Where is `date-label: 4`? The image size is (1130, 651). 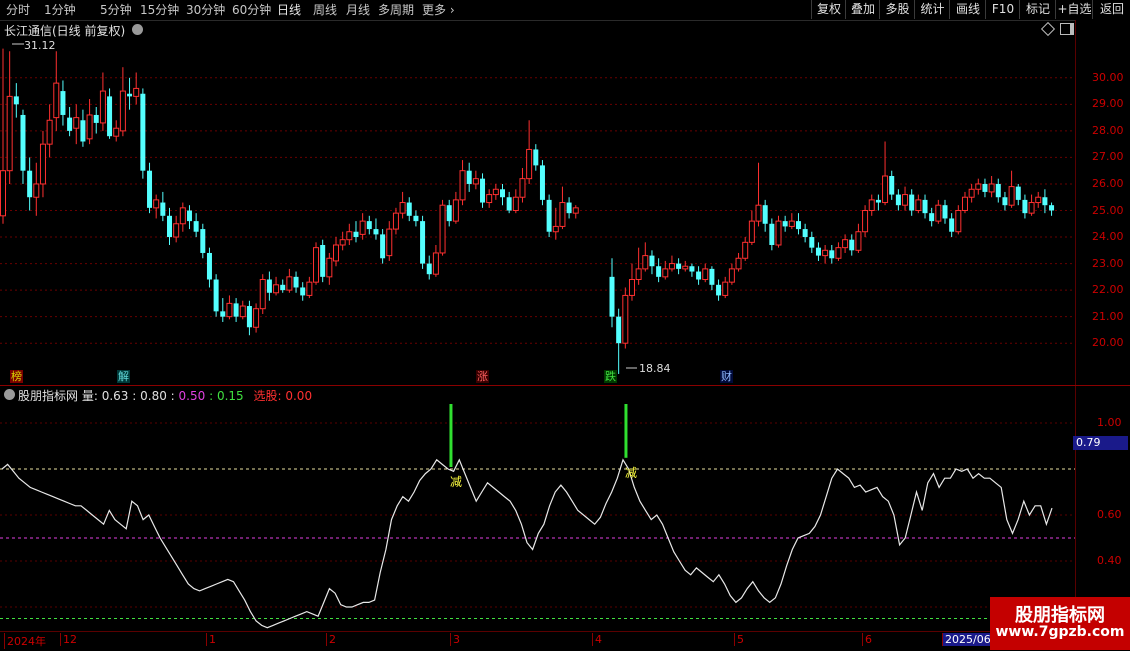 date-label: 4 is located at coordinates (597, 639).